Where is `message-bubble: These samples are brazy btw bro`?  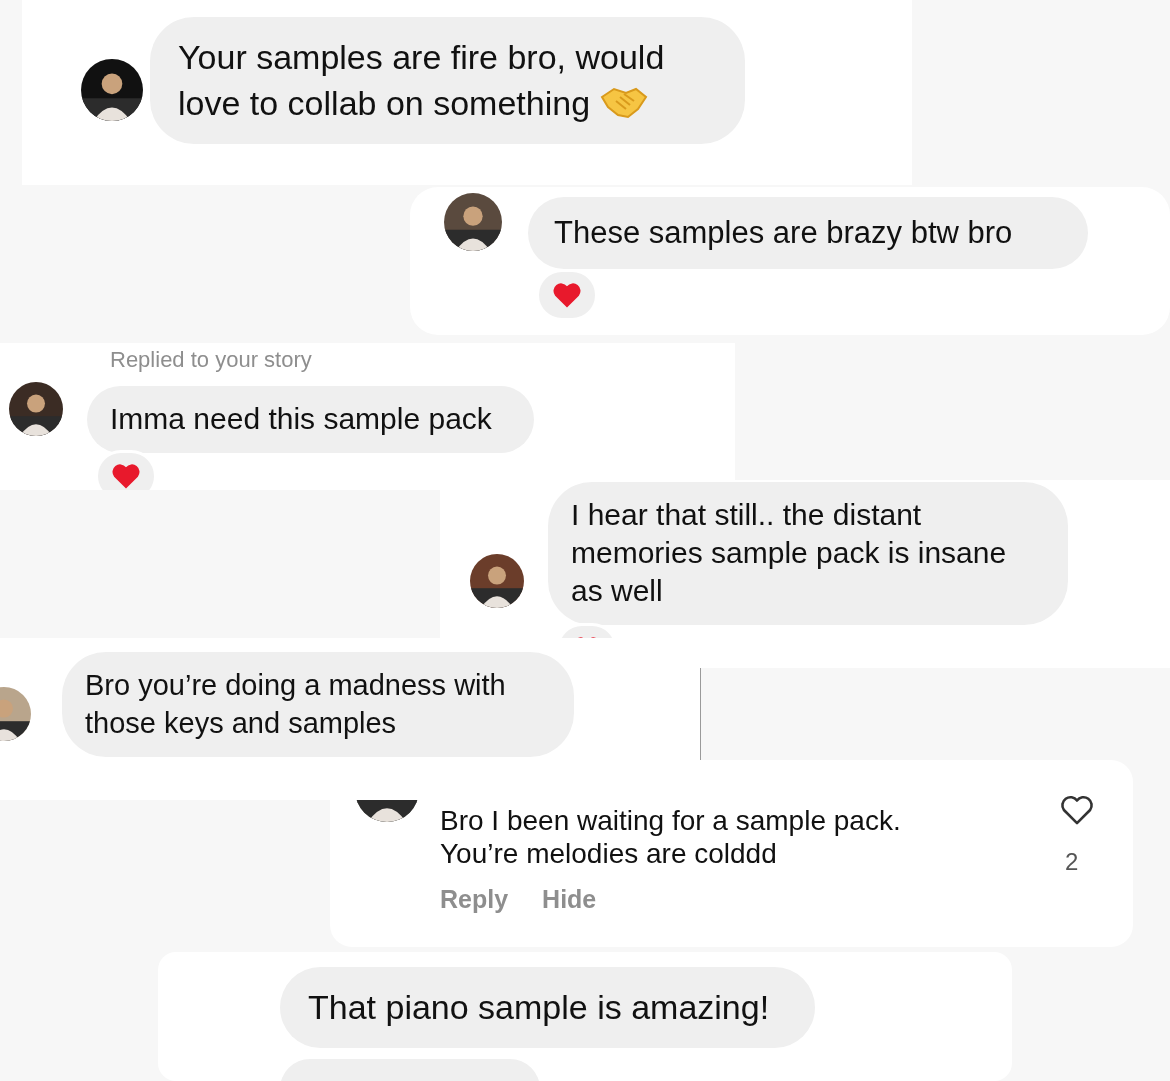 message-bubble: These samples are brazy btw bro is located at coordinates (808, 233).